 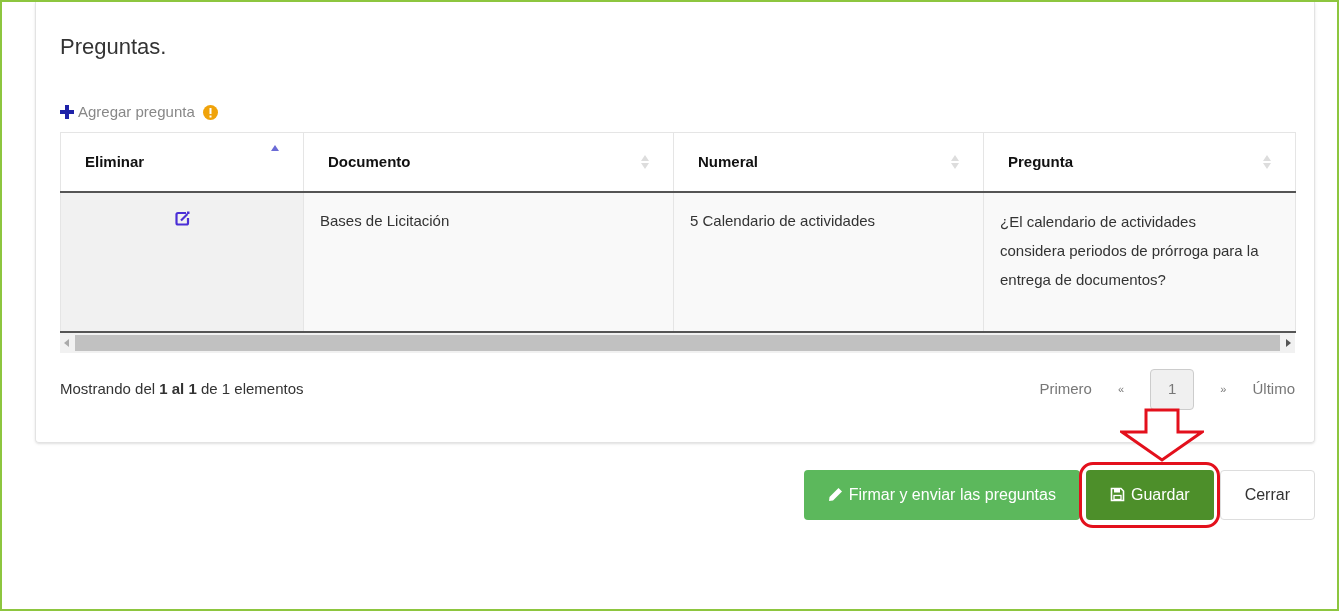 What do you see at coordinates (67, 112) in the screenshot?
I see `plus-icon` at bounding box center [67, 112].